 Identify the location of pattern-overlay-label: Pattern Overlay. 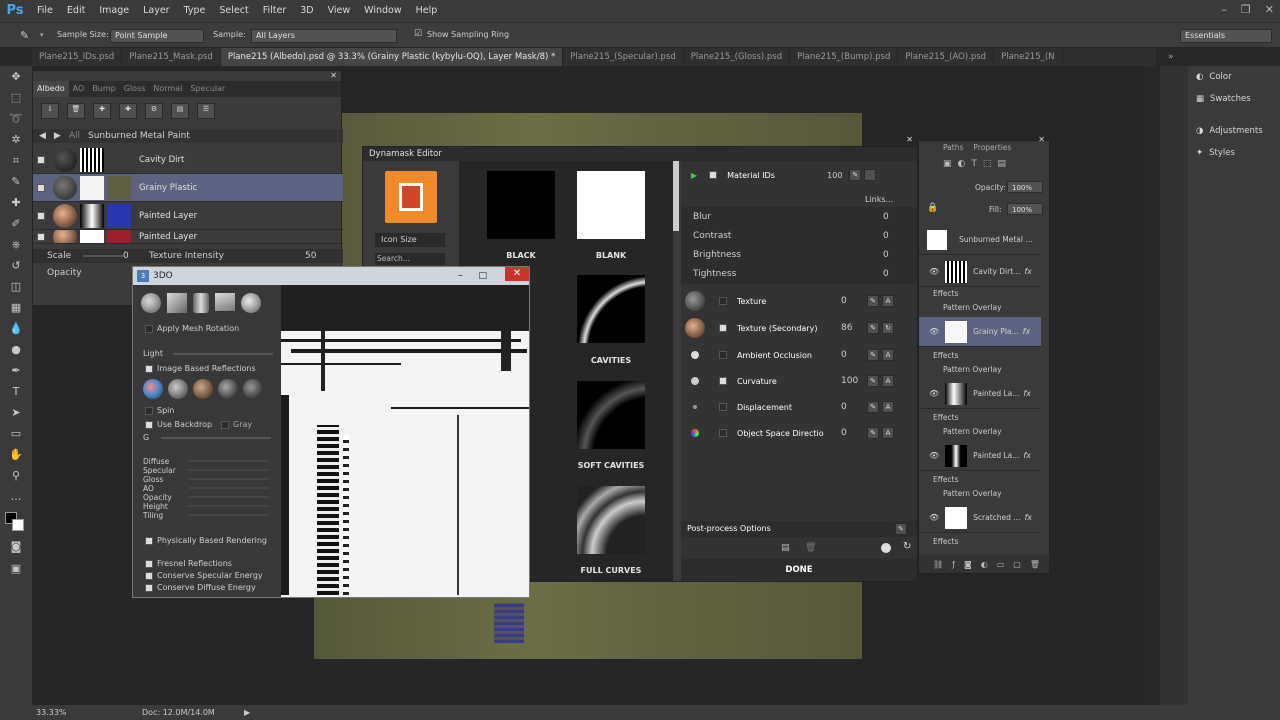
(972, 369).